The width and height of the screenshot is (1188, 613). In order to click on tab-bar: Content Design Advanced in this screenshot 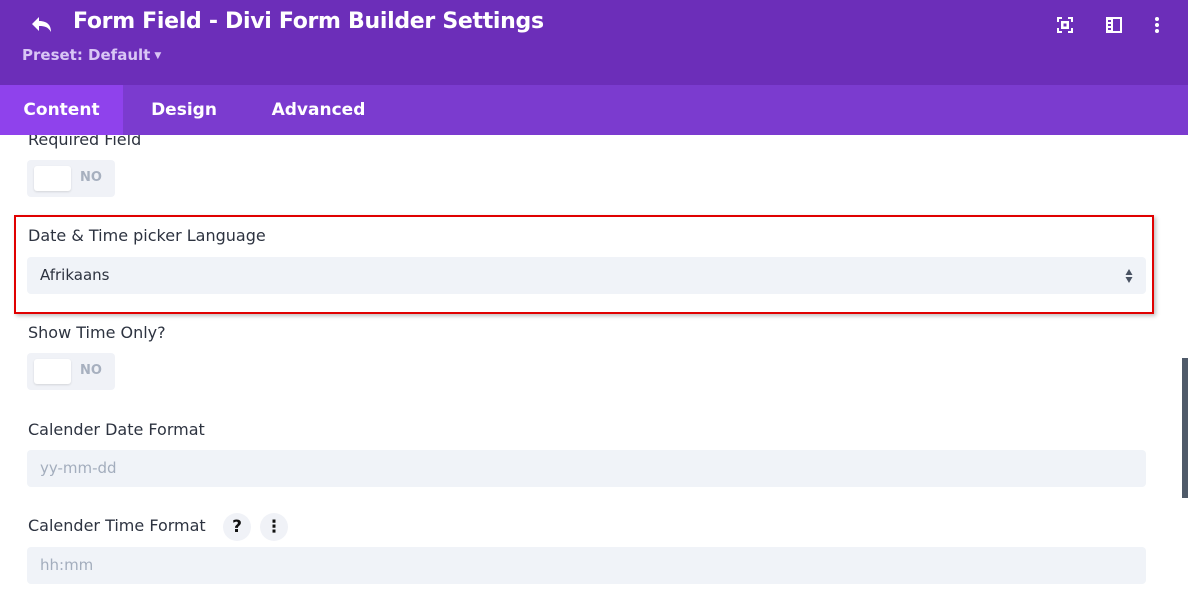, I will do `click(594, 110)`.